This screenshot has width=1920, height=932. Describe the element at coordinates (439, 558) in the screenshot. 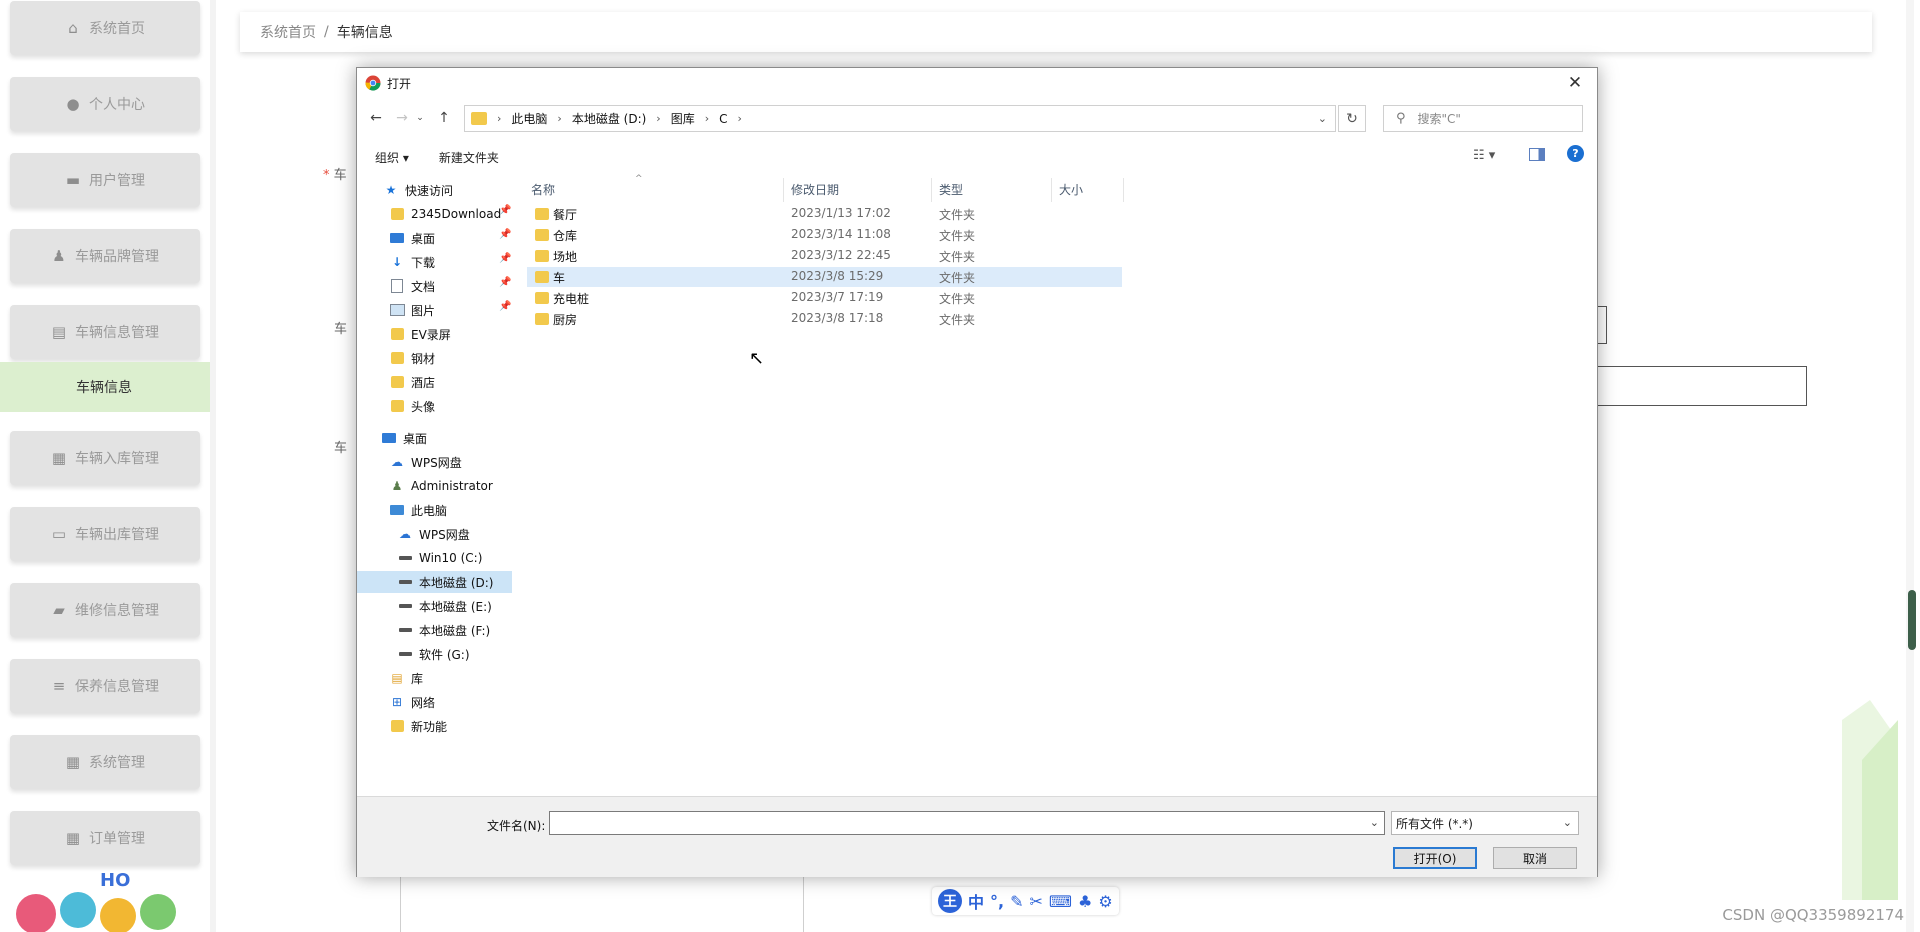

I see `nav-item-drive-c: Win10 (C:)` at that location.